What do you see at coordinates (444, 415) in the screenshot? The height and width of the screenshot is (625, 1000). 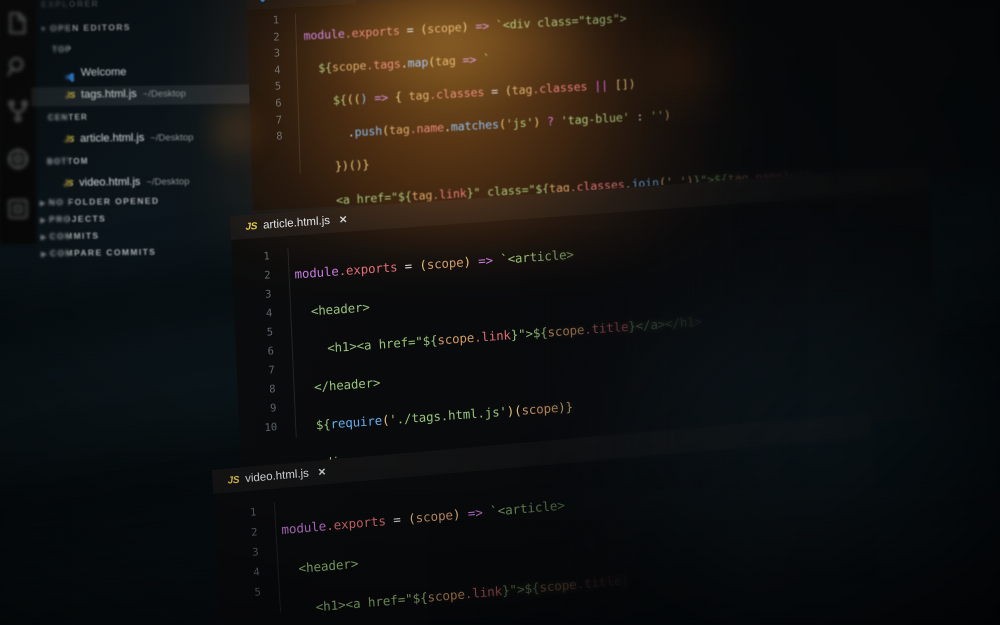 I see `code-line: ${require('./tags.html.js')(scope)}` at bounding box center [444, 415].